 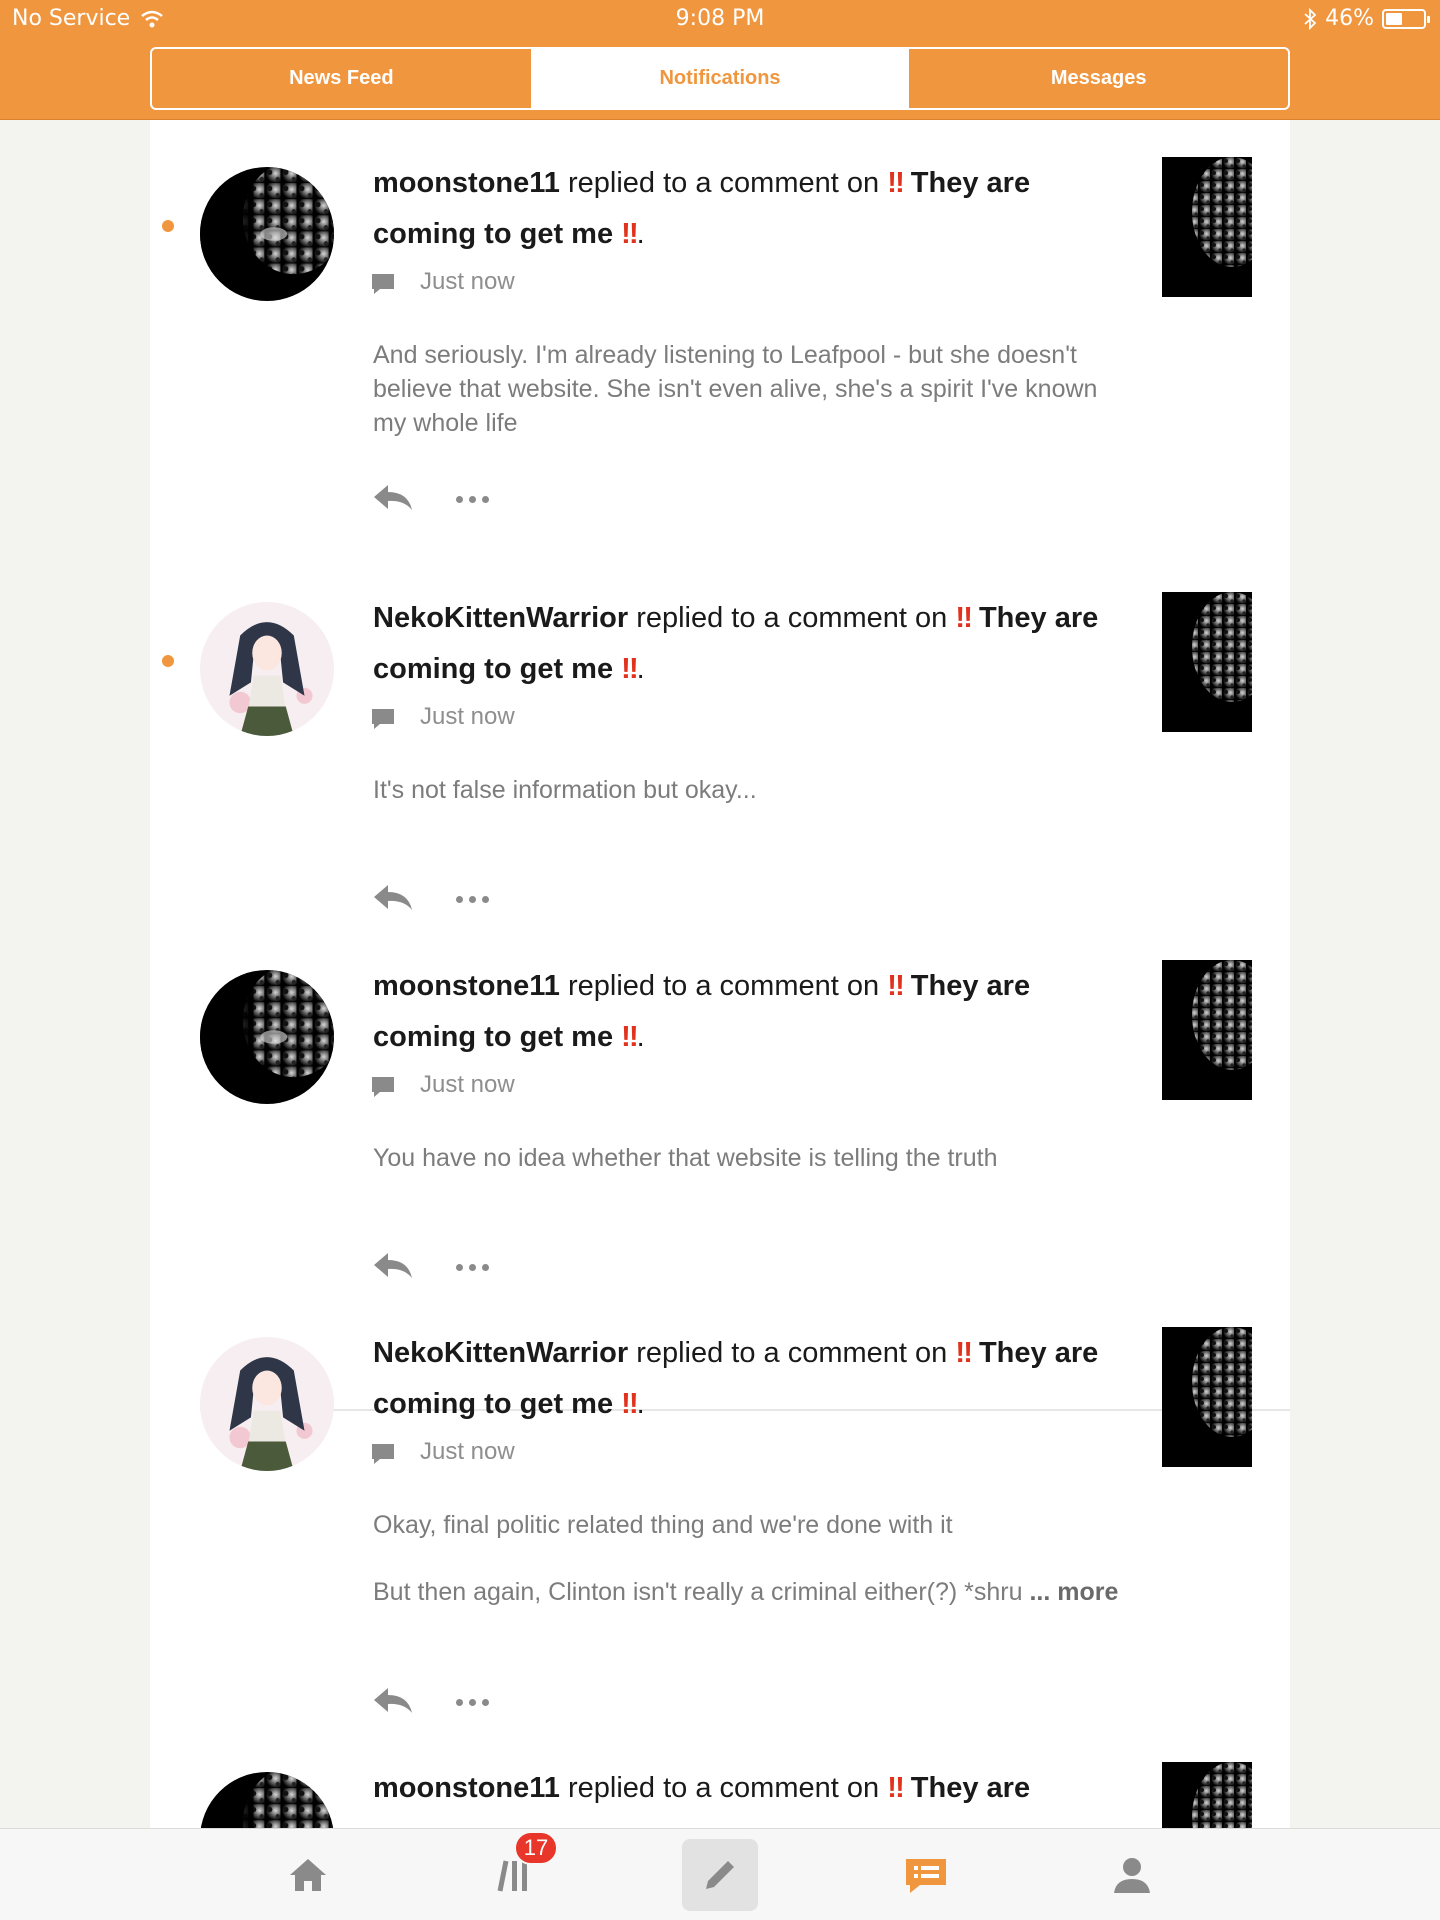 I want to click on pencil-icon, so click(x=720, y=1875).